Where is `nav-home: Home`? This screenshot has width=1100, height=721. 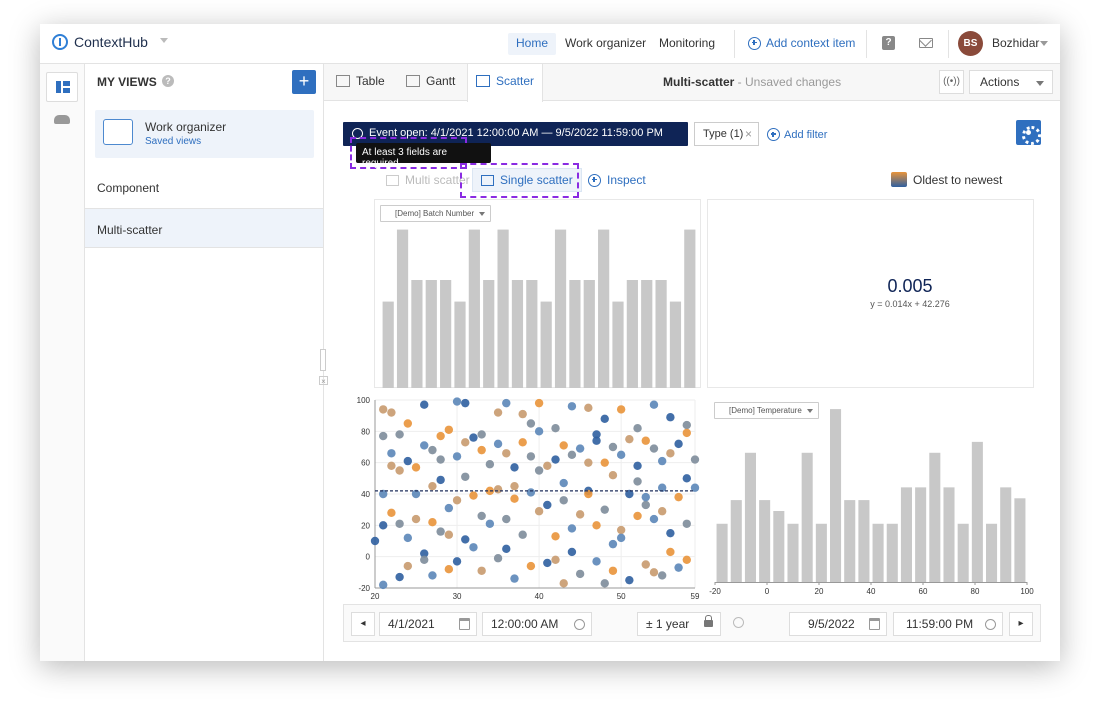 nav-home: Home is located at coordinates (532, 44).